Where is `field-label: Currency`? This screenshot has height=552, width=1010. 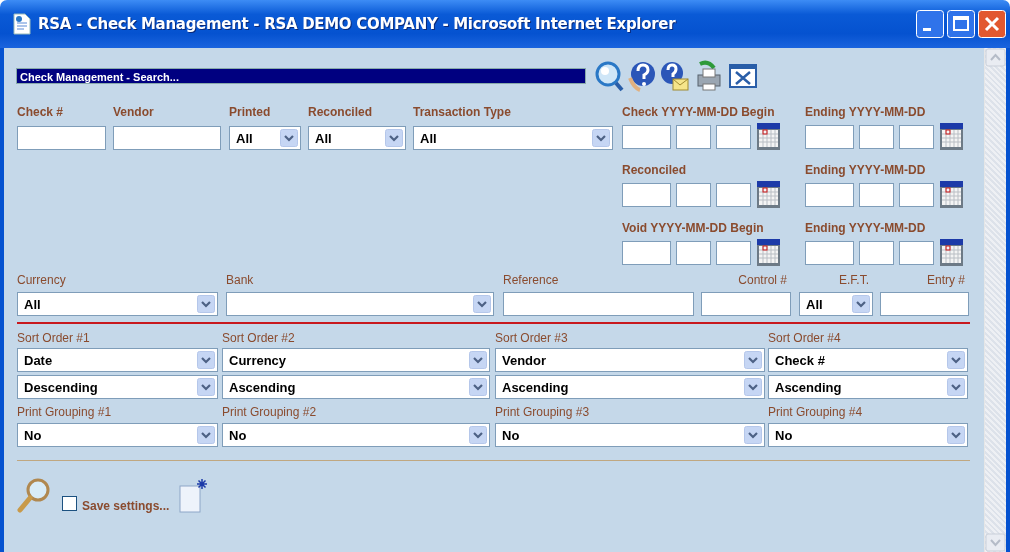
field-label: Currency is located at coordinates (41, 280).